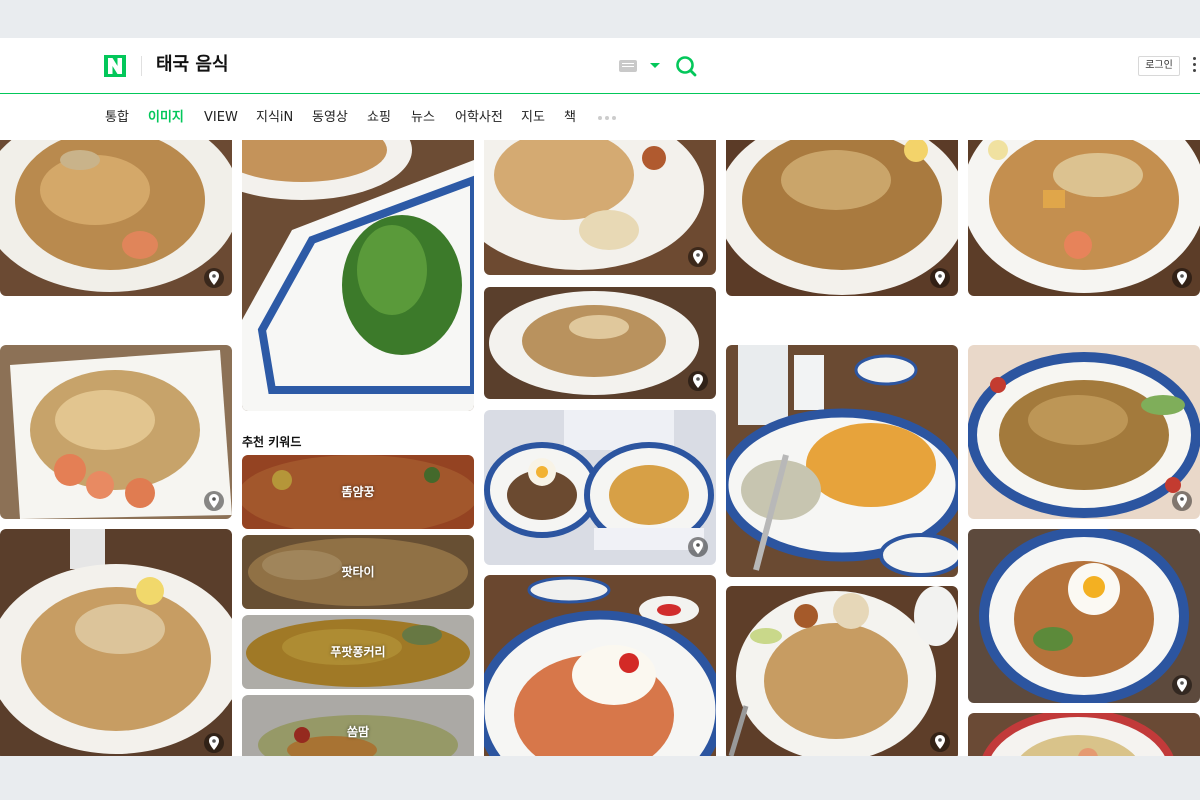 The image size is (1200, 800). I want to click on chevron-down-icon, so click(655, 65).